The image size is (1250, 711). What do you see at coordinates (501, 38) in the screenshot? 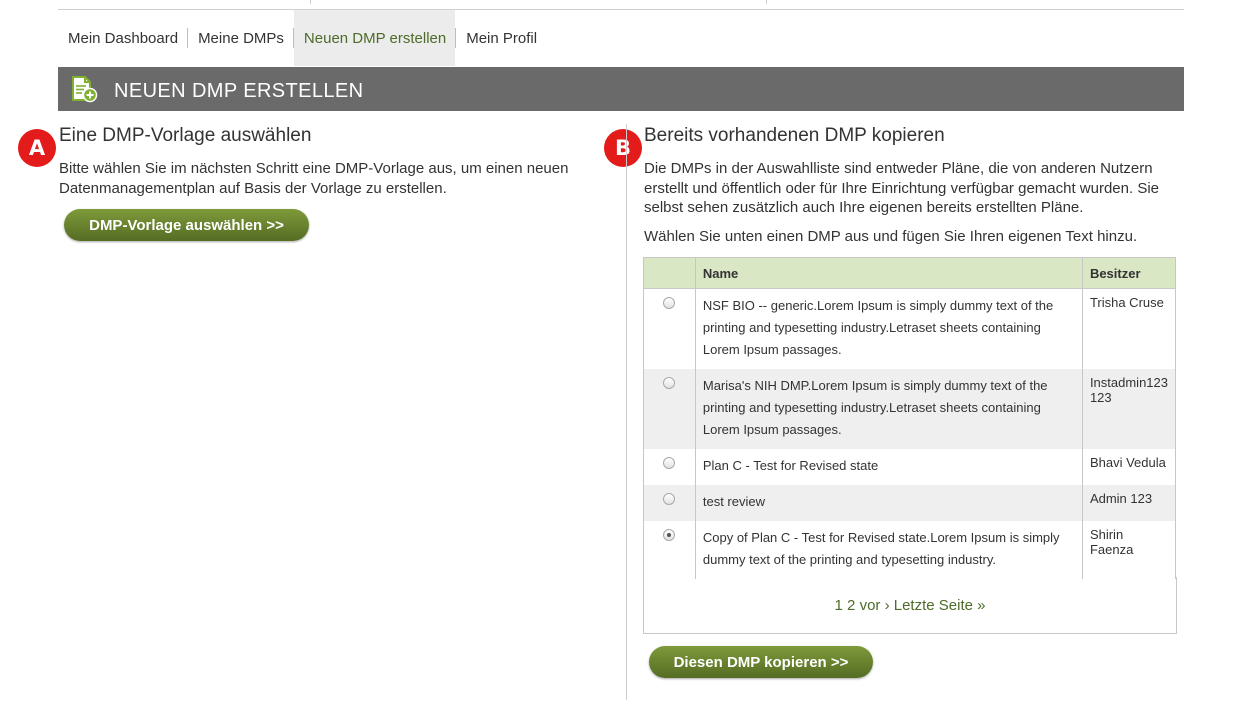
I see `nav-item-profile: Mein Profil` at bounding box center [501, 38].